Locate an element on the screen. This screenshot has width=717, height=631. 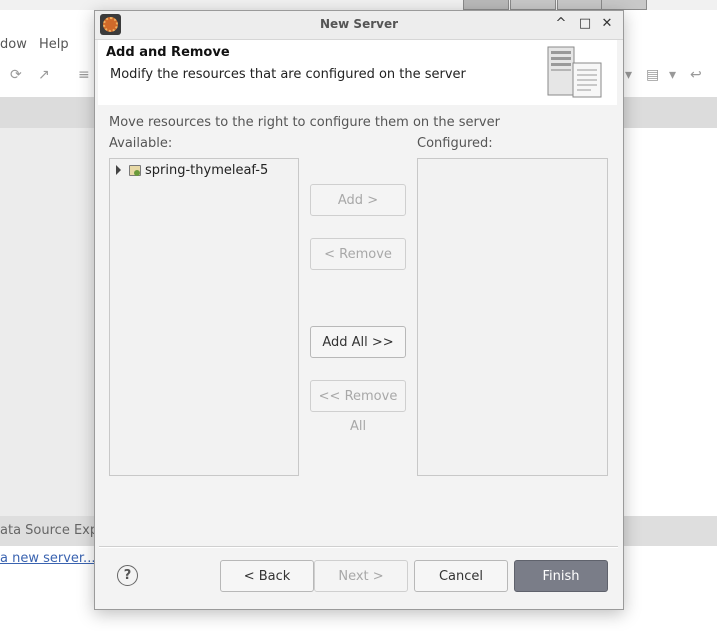
ide-menu-window: dow is located at coordinates (13, 44).